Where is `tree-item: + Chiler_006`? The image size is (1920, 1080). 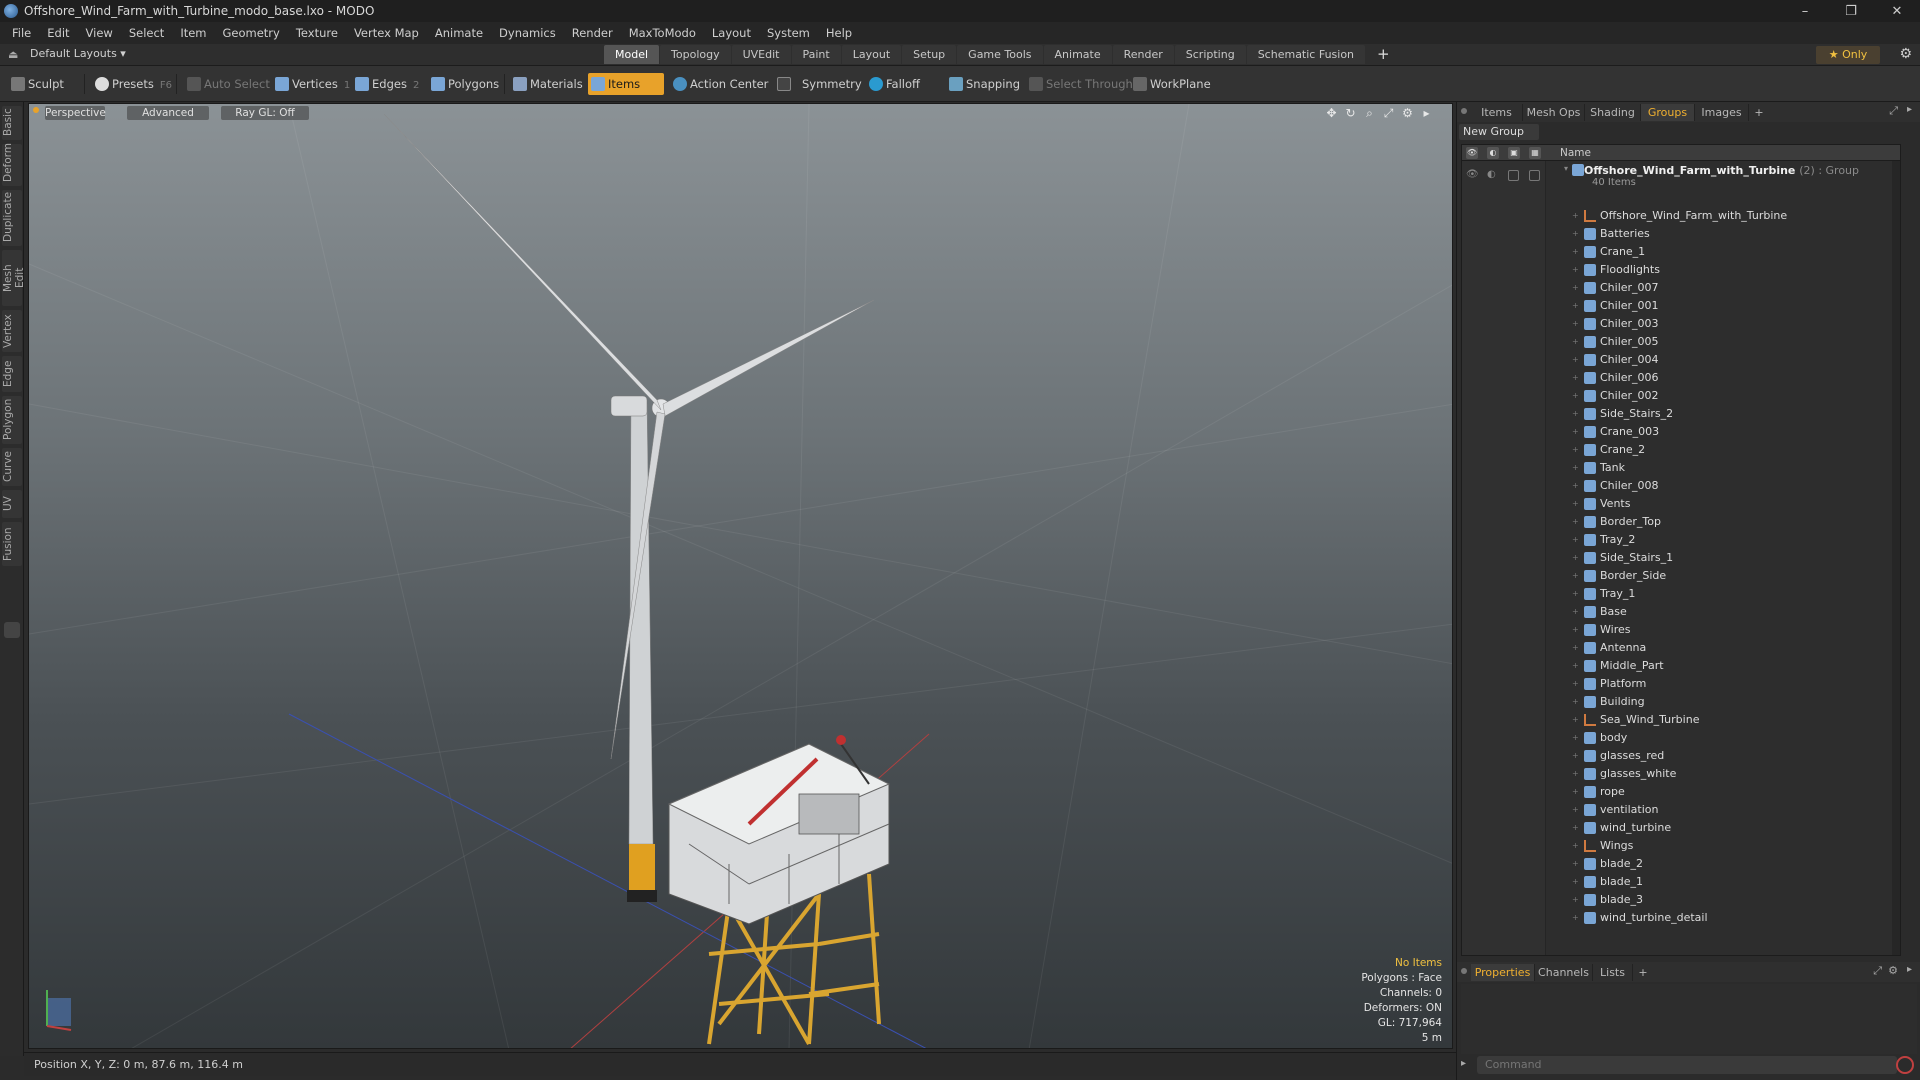 tree-item: + Chiler_006 is located at coordinates (1681, 378).